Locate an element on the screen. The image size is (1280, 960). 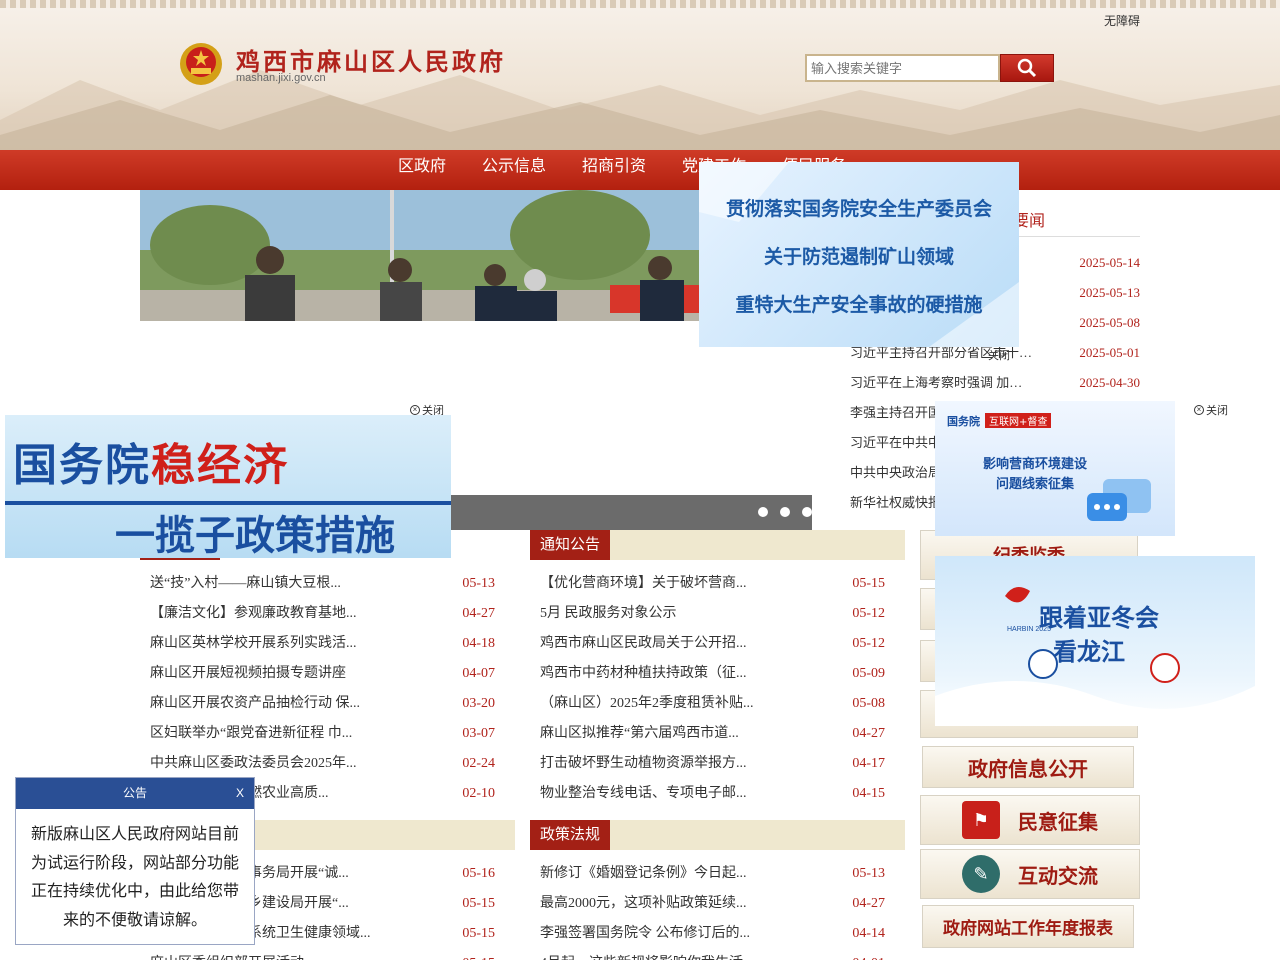
search-input is located at coordinates (902, 68).